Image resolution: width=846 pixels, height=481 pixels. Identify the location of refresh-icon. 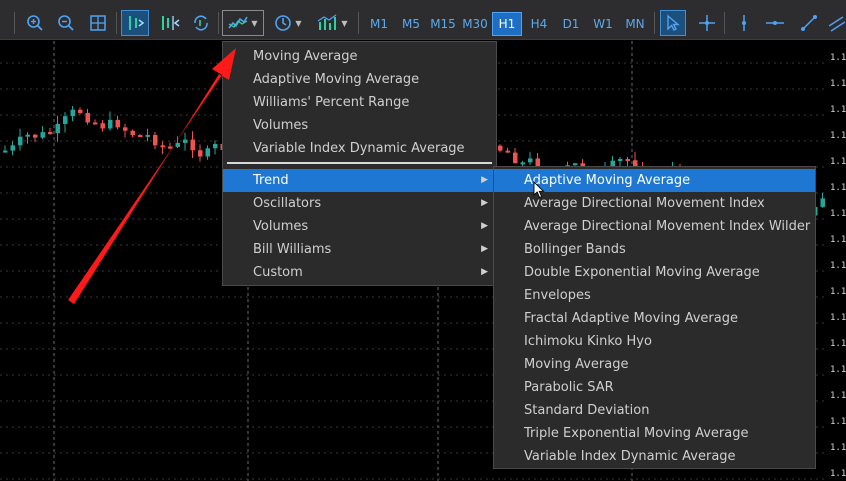
(201, 23).